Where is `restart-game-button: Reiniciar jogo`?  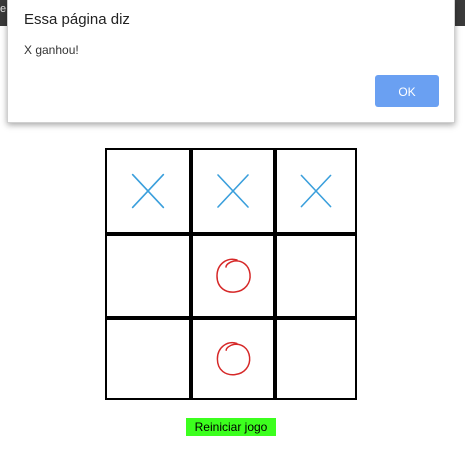
restart-game-button: Reiniciar jogo is located at coordinates (231, 427).